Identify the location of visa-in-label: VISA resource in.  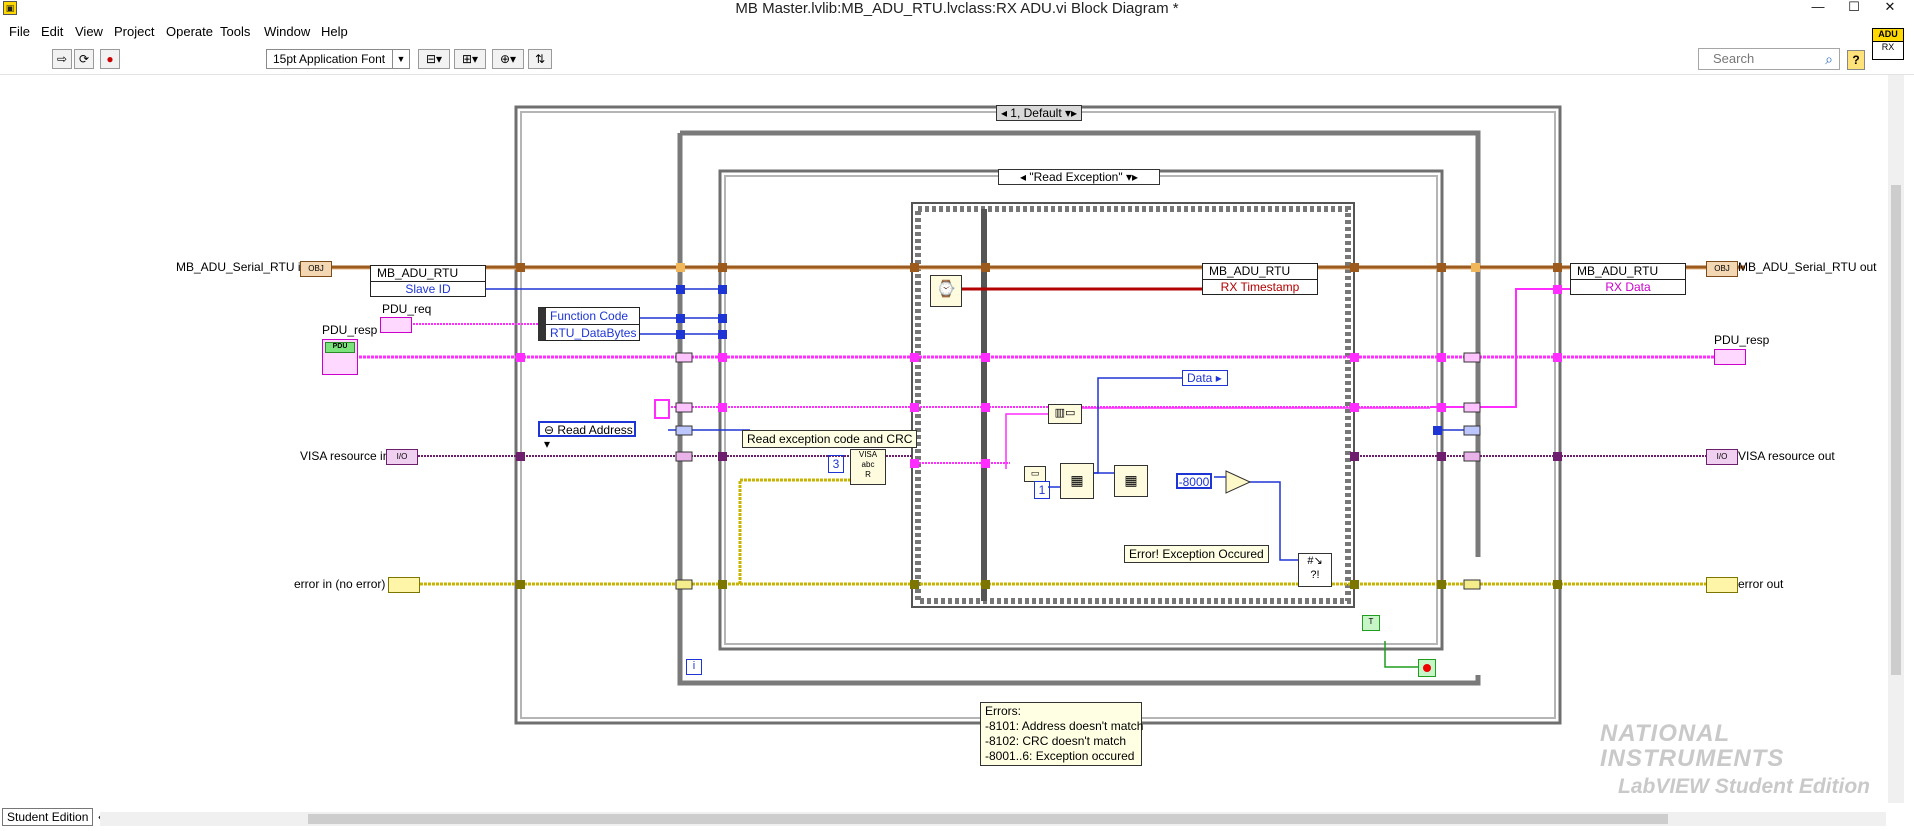
(345, 456).